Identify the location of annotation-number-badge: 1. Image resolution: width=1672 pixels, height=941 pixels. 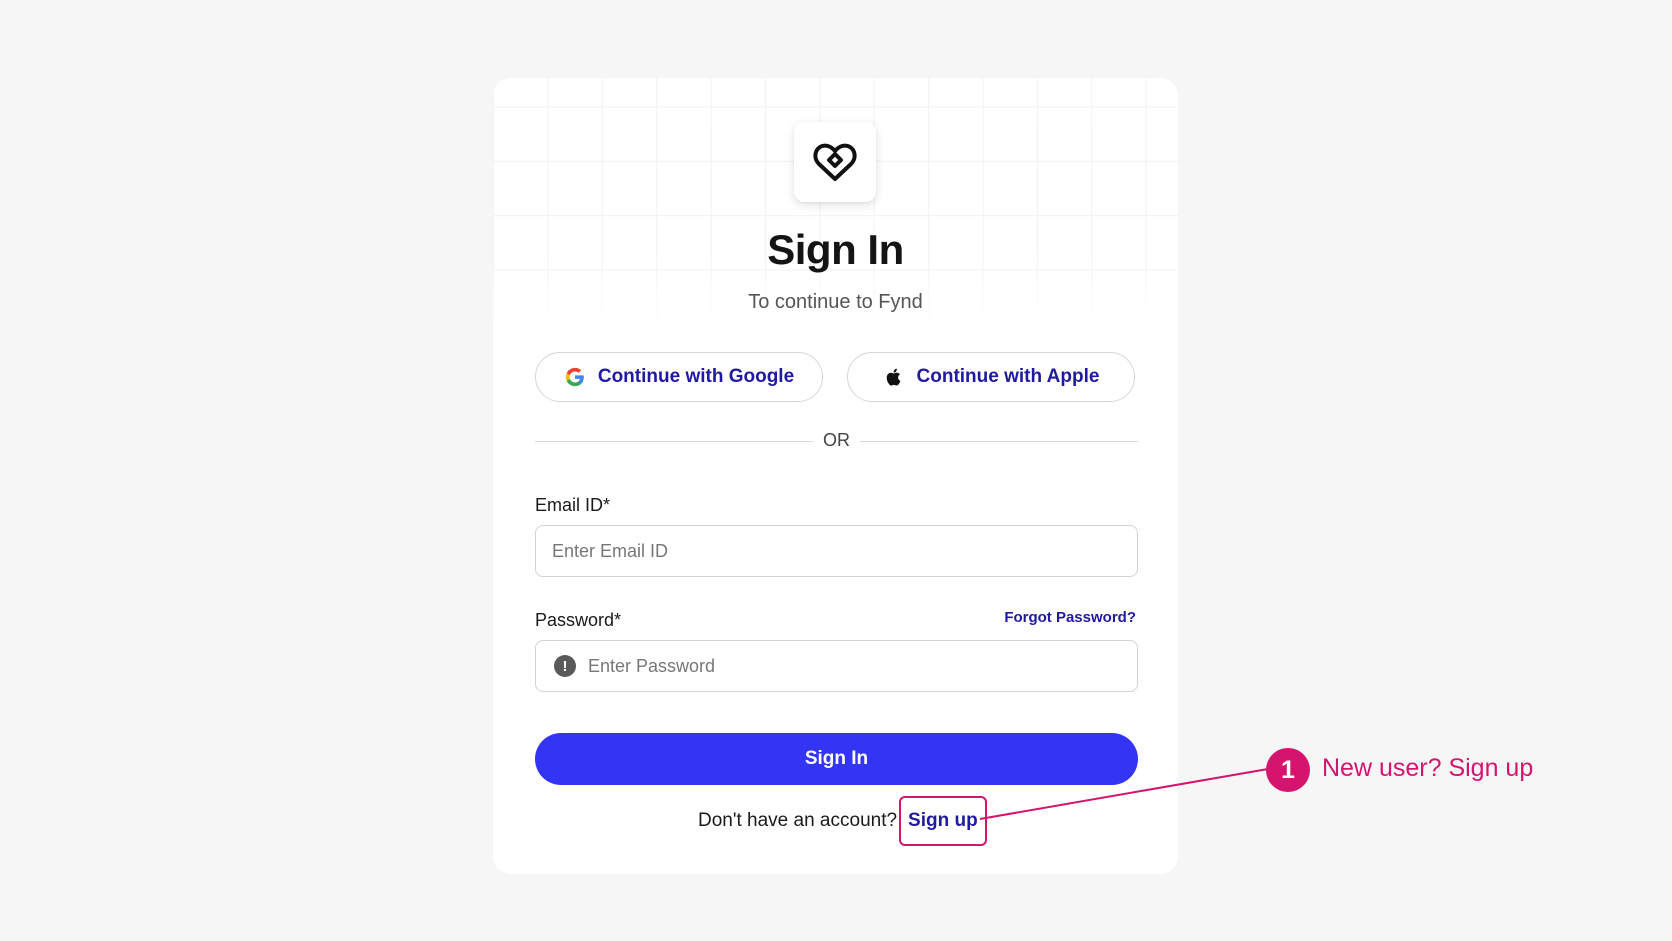
(1288, 770).